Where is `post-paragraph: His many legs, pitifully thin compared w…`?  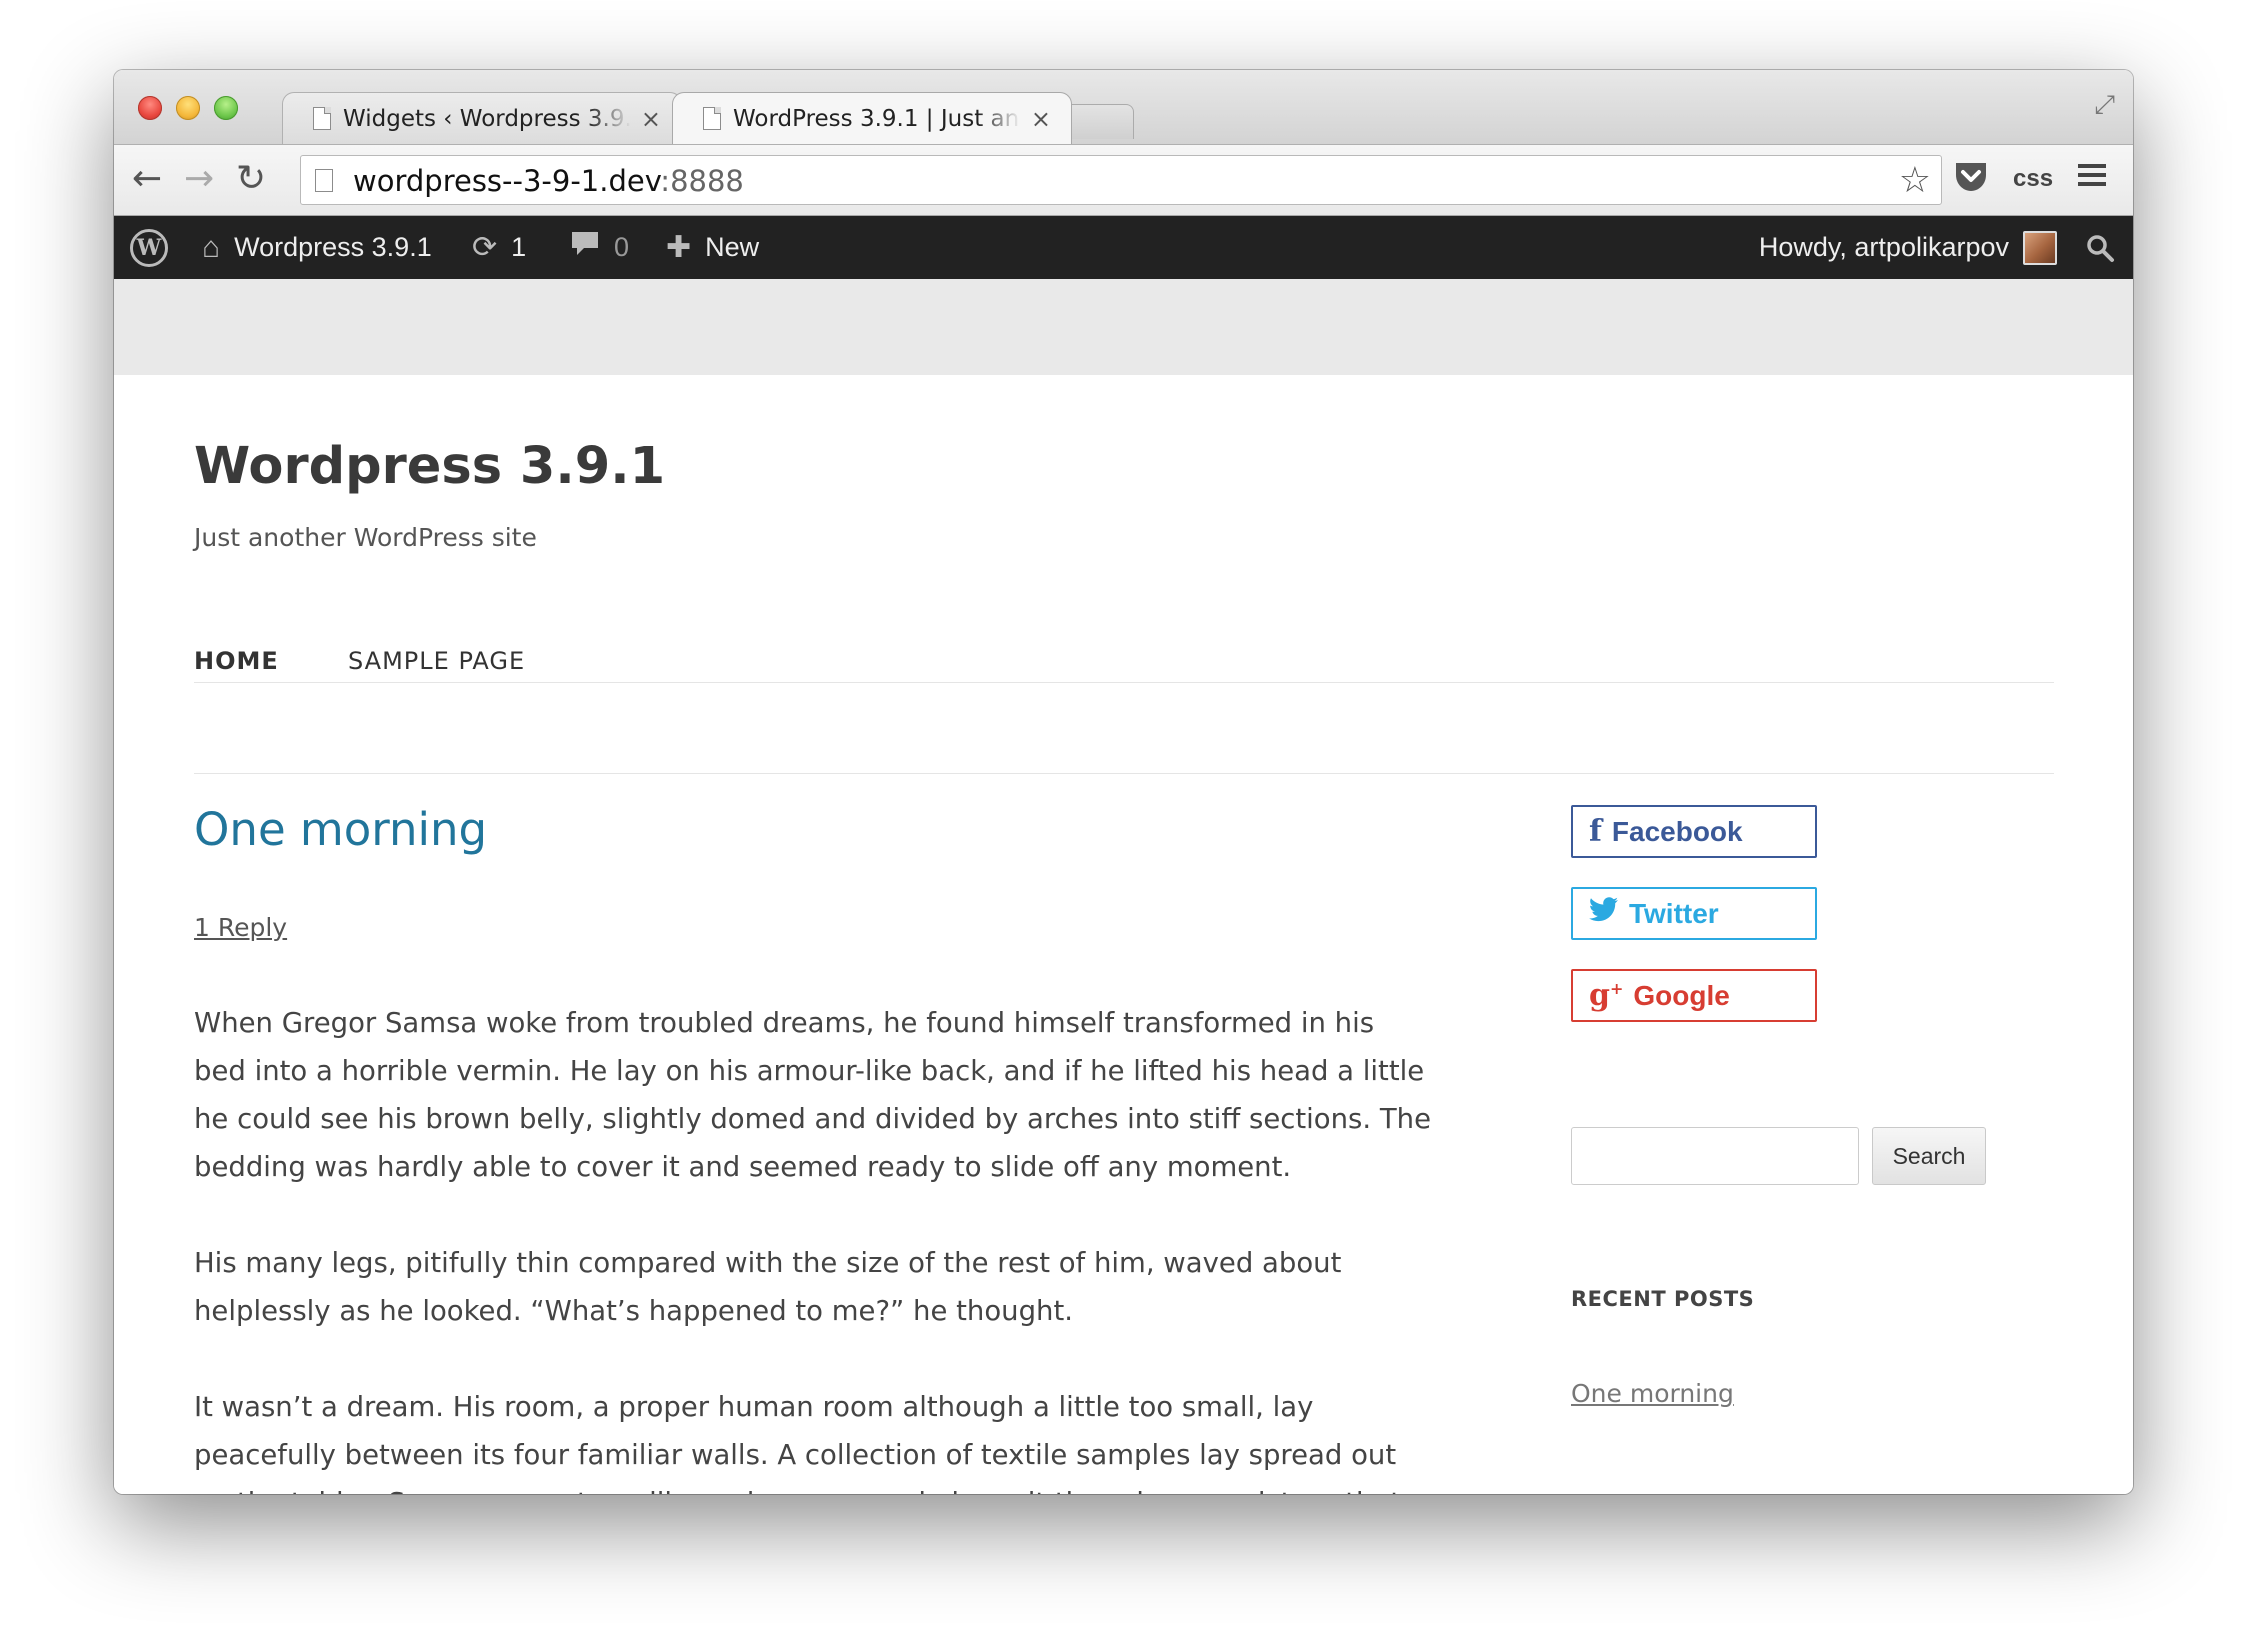
post-paragraph: His many legs, pitifully thin compared w… is located at coordinates (768, 1287).